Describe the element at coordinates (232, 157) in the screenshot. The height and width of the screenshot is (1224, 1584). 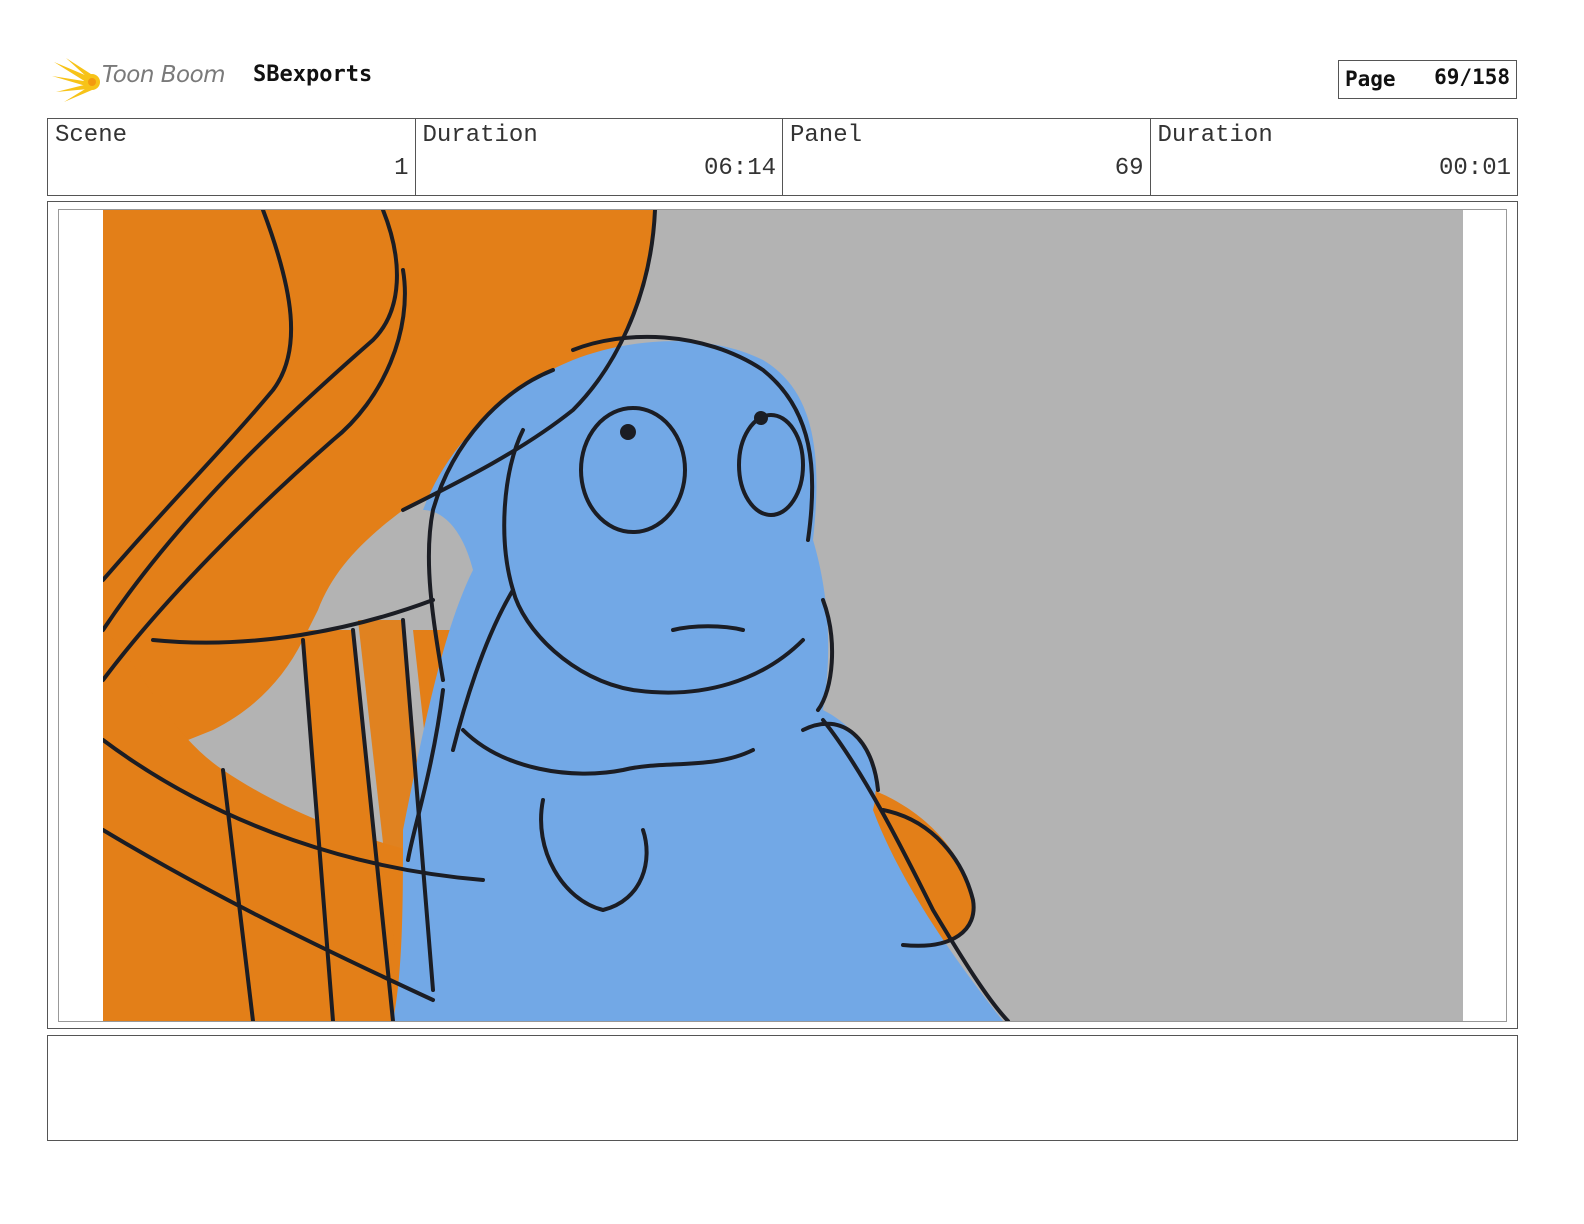
I see `scene-cell: Scene 1` at that location.